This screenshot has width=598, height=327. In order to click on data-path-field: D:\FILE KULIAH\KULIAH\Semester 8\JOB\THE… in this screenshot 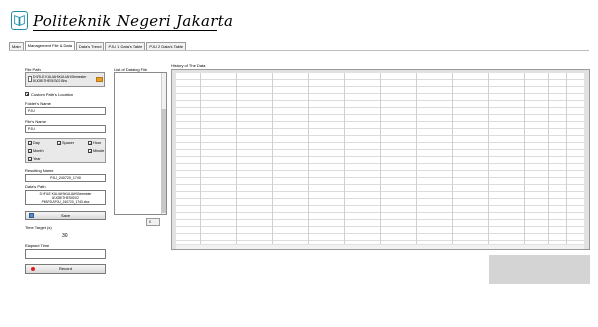, I will do `click(65, 197)`.